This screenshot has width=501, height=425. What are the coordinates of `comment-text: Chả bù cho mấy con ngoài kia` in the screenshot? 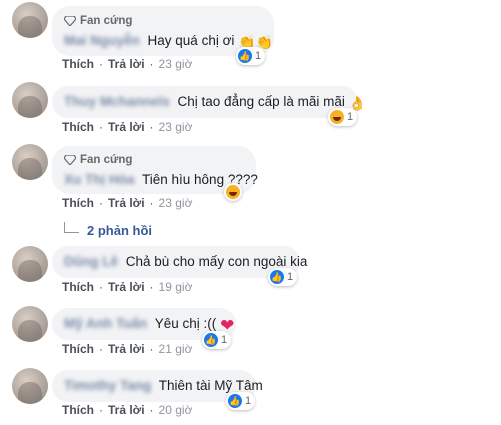 It's located at (216, 261).